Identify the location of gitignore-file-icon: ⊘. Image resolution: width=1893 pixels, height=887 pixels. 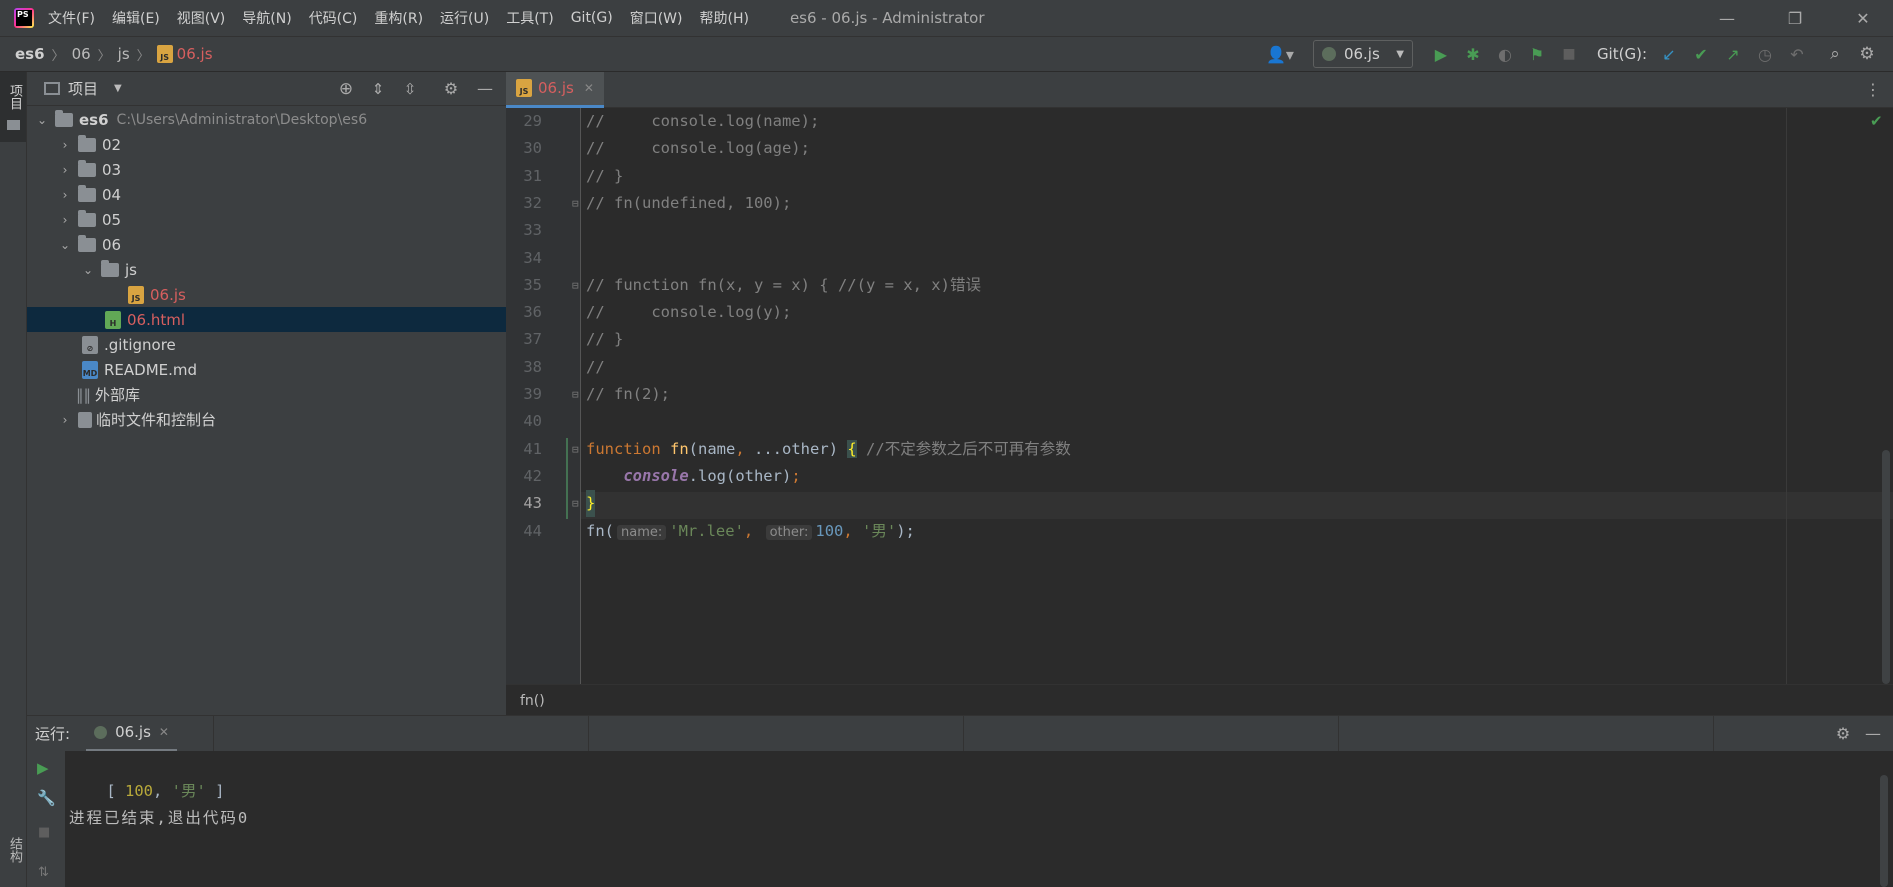
(90, 344).